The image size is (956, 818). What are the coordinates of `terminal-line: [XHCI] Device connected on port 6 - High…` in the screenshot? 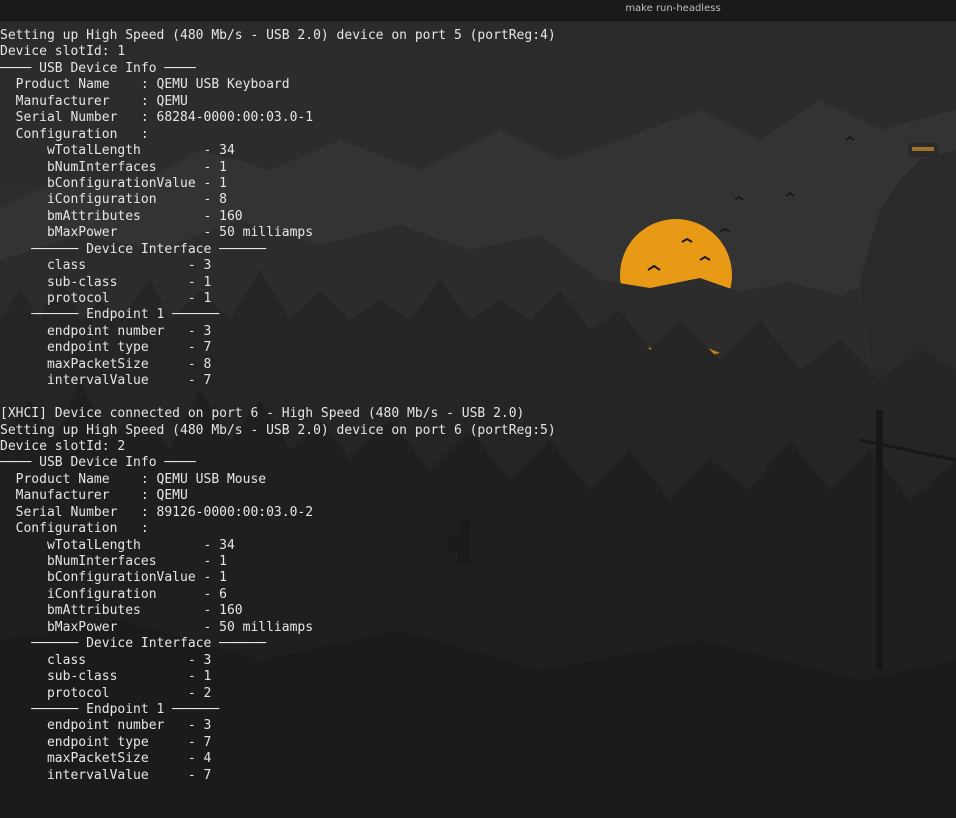 It's located at (262, 414).